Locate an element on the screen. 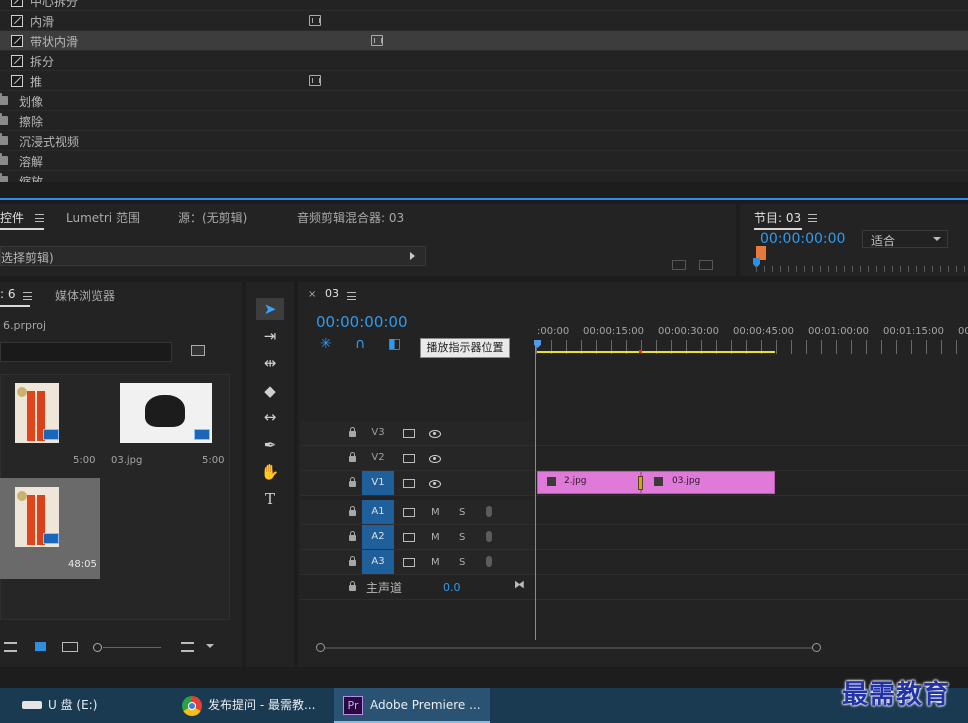 The height and width of the screenshot is (723, 968). scroll-handle-right is located at coordinates (816, 647).